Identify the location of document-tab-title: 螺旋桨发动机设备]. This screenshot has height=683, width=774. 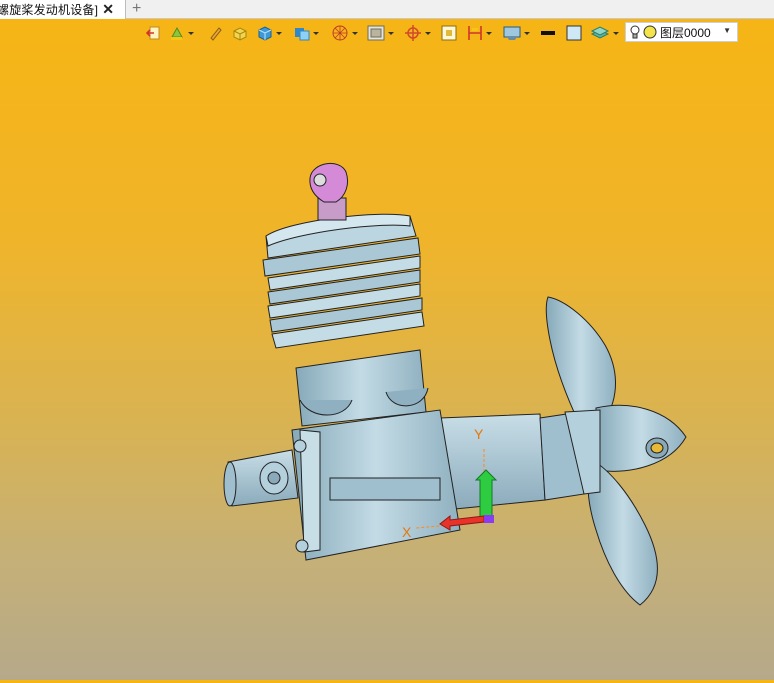
(49, 10).